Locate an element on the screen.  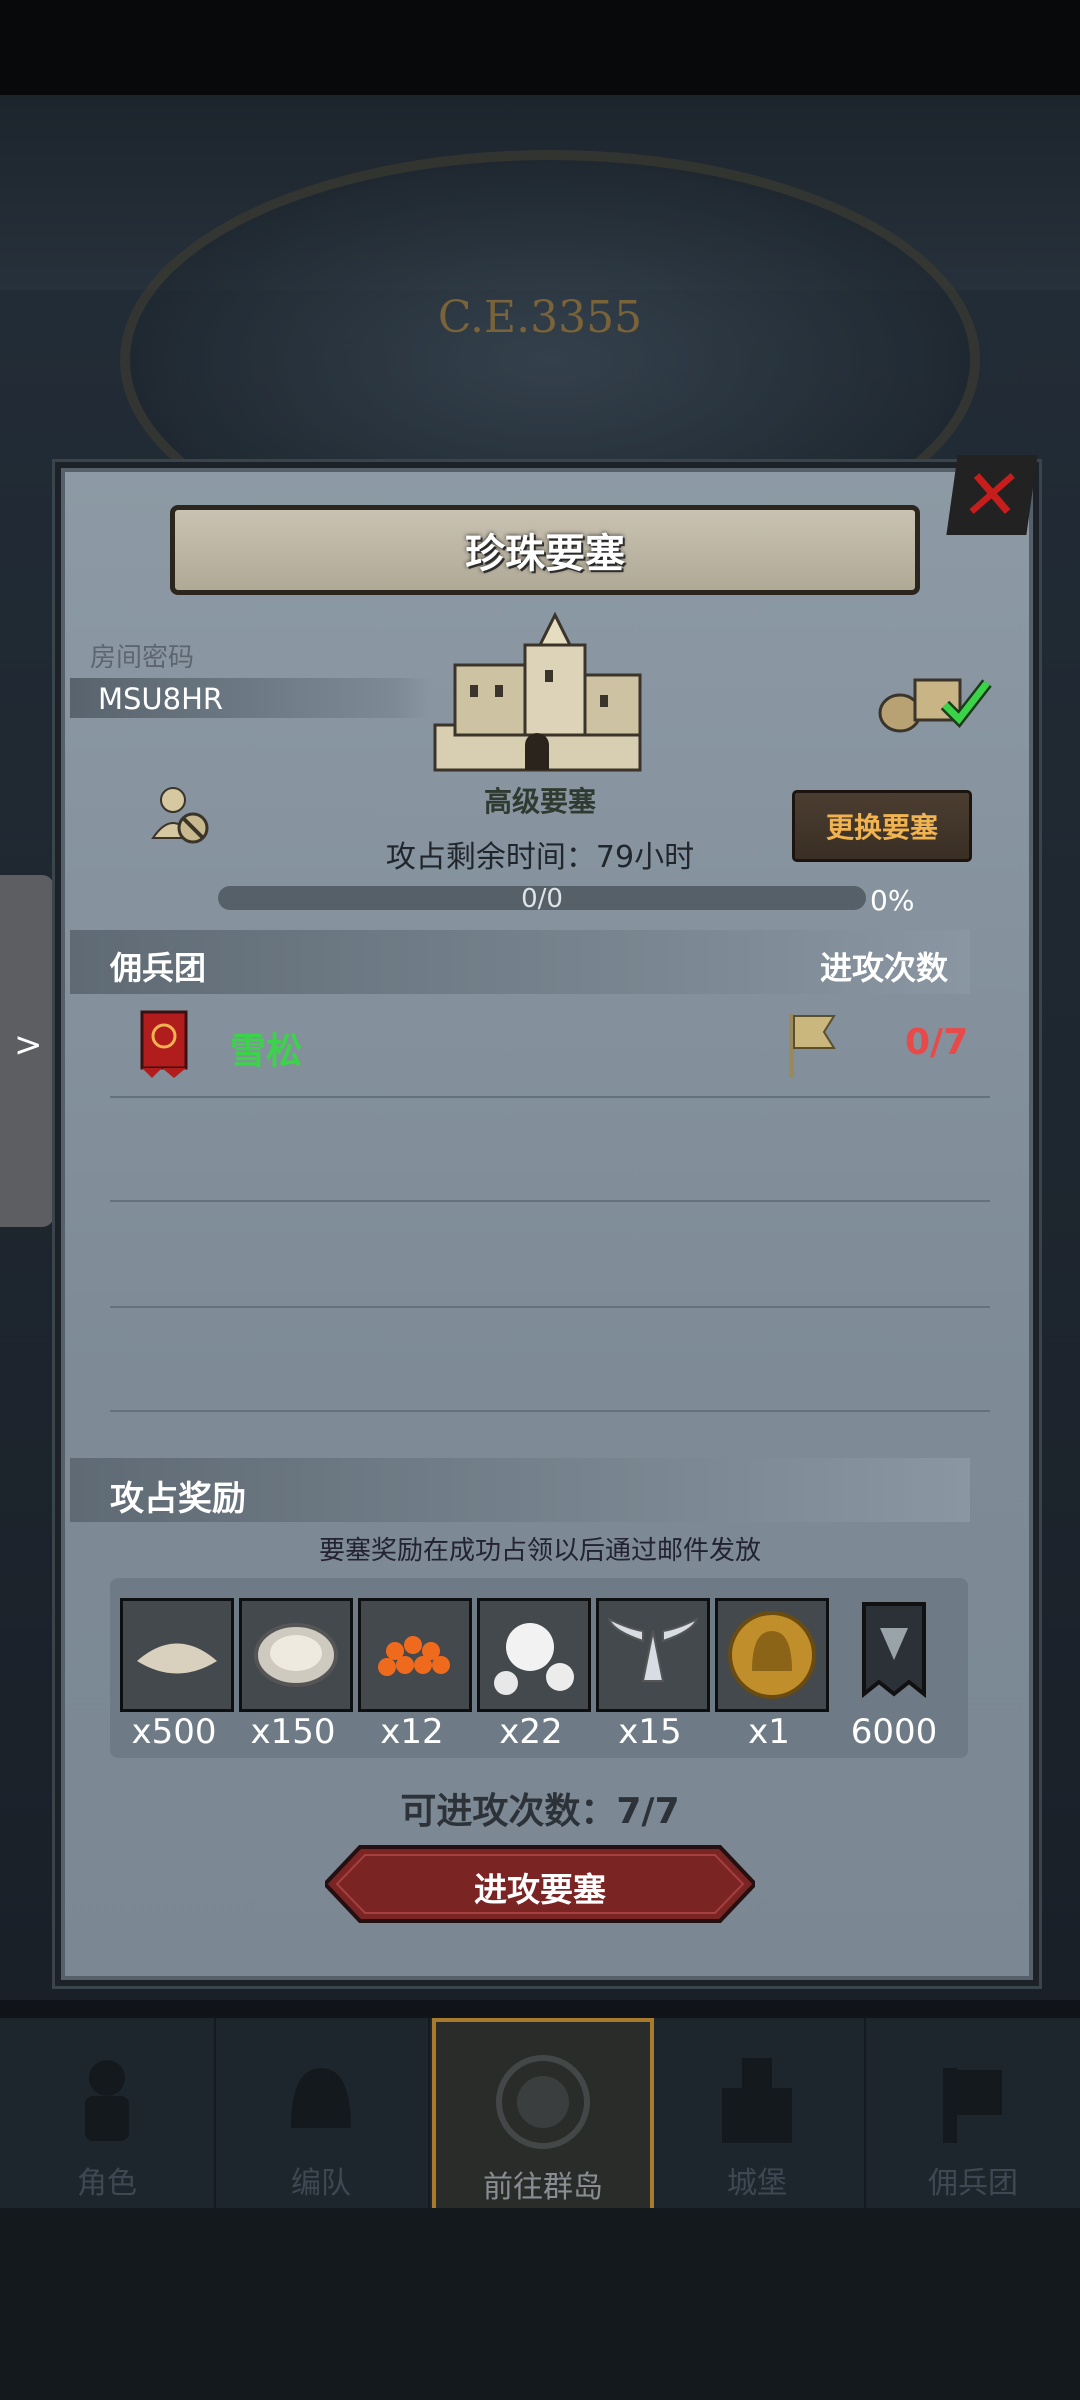
room-code: MSU8HR is located at coordinates (161, 699).